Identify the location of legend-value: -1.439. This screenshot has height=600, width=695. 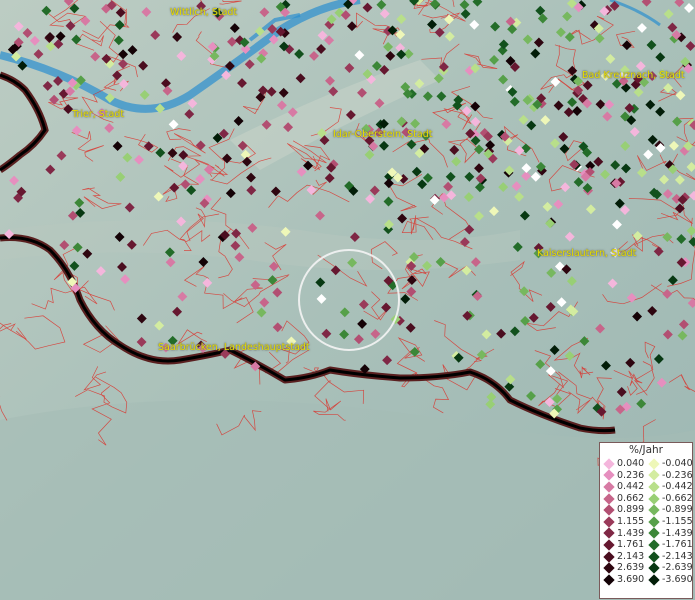
(677, 533).